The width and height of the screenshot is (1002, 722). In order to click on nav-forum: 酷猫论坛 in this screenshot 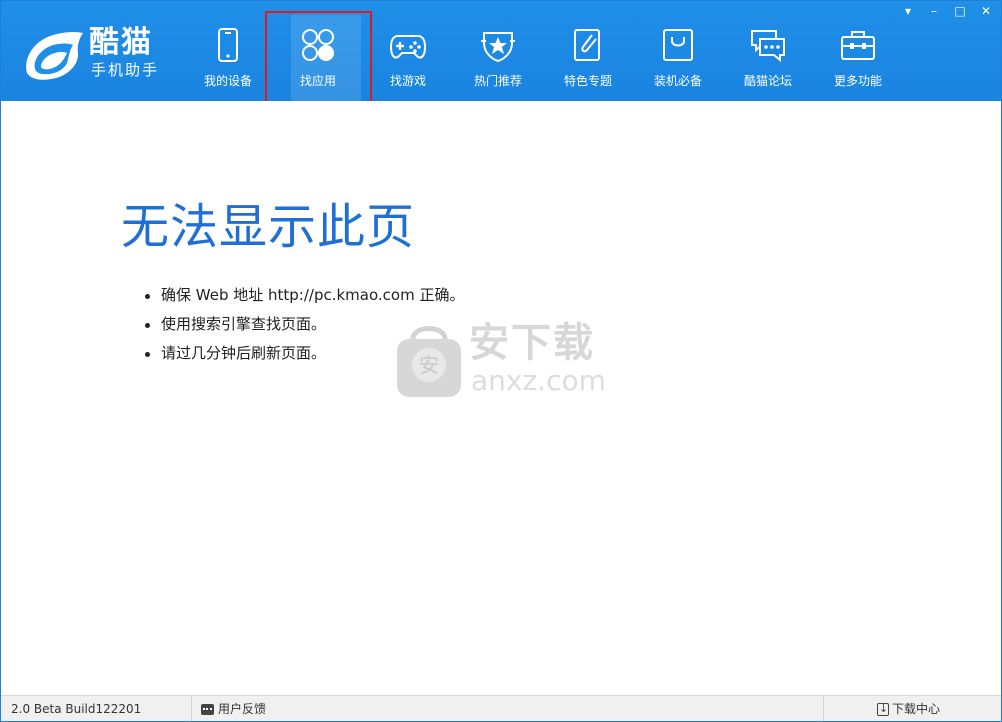, I will do `click(768, 51)`.